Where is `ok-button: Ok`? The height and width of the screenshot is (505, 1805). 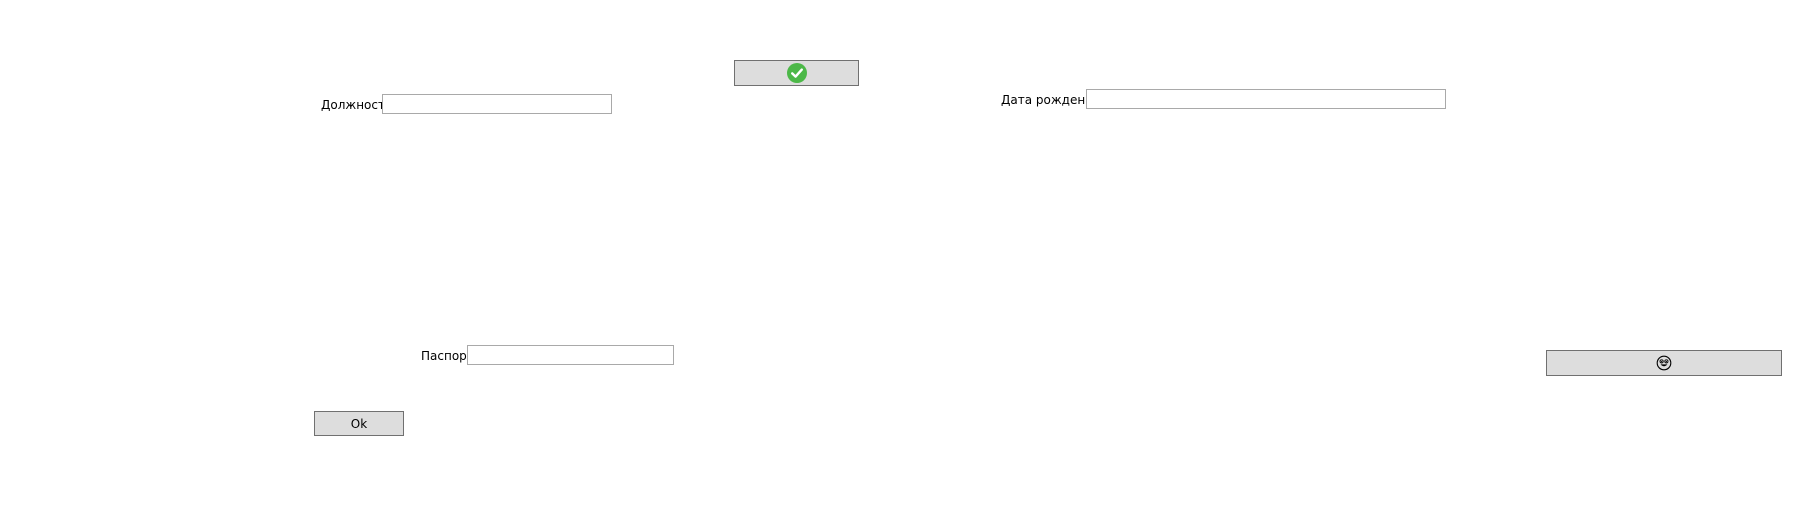 ok-button: Ok is located at coordinates (359, 423).